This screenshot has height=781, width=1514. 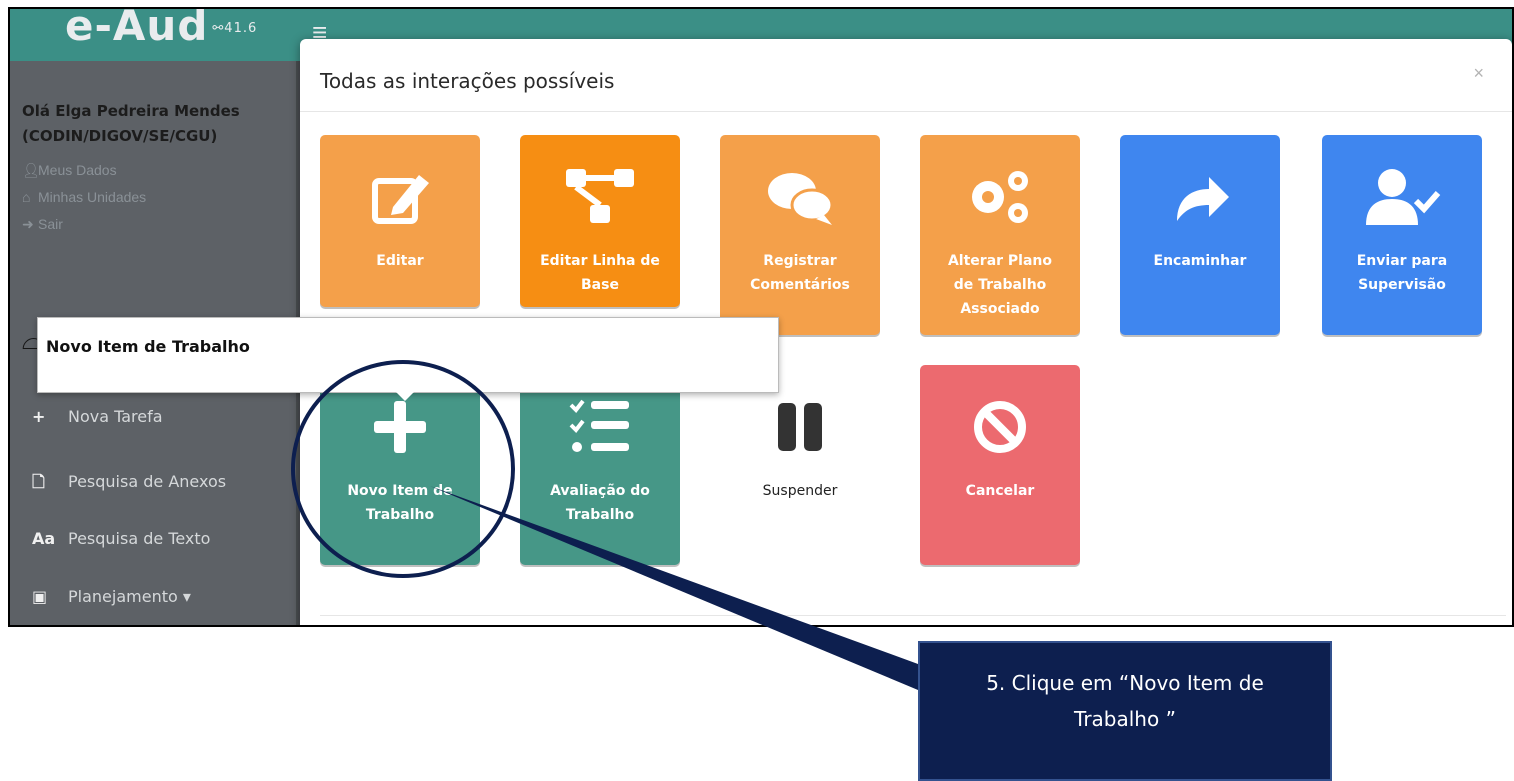 I want to click on link-sair: ➜ Sair, so click(x=84, y=224).